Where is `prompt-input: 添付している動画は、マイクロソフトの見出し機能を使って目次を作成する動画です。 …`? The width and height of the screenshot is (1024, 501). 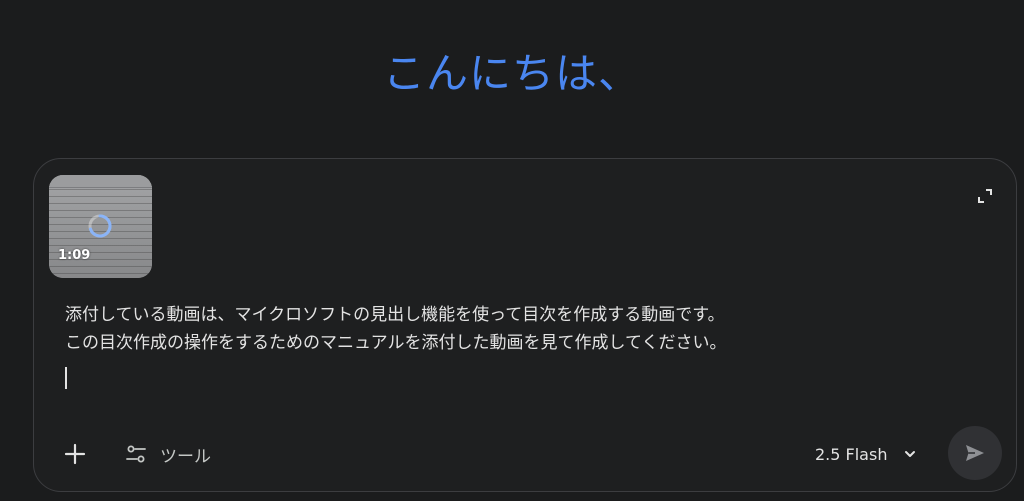
prompt-input: 添付している動画は、マイクロソフトの見出し機能を使って目次を作成する動画です。 … is located at coordinates (515, 329).